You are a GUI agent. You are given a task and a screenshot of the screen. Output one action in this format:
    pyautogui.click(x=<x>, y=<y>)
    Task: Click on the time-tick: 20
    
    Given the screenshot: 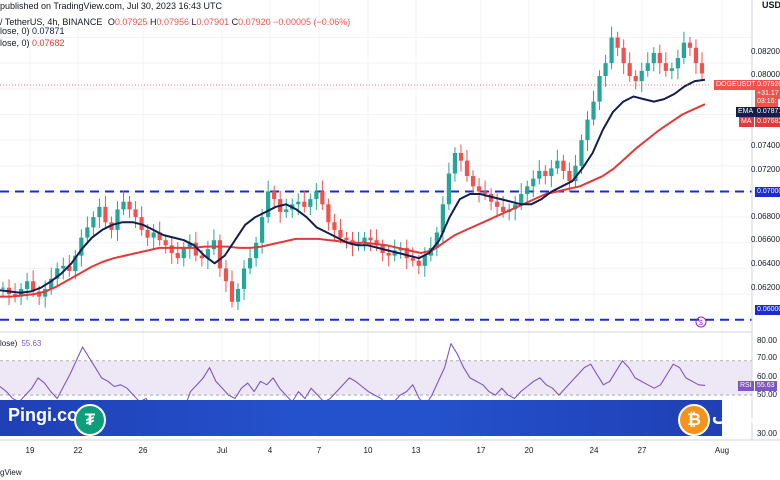 What is the action you would take?
    pyautogui.click(x=529, y=450)
    